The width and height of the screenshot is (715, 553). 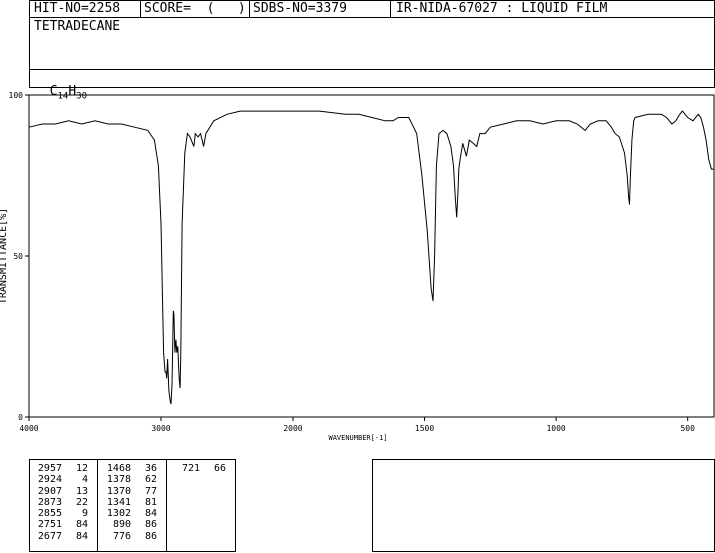 I want to click on x-tick-label: 4000, so click(x=28, y=428).